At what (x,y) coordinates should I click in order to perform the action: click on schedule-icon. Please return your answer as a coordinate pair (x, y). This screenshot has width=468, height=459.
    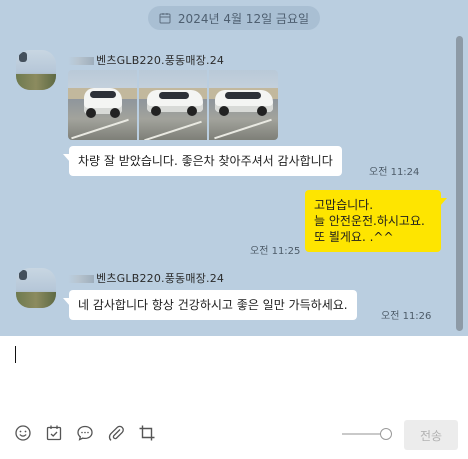
    Looking at the image, I should click on (54, 433).